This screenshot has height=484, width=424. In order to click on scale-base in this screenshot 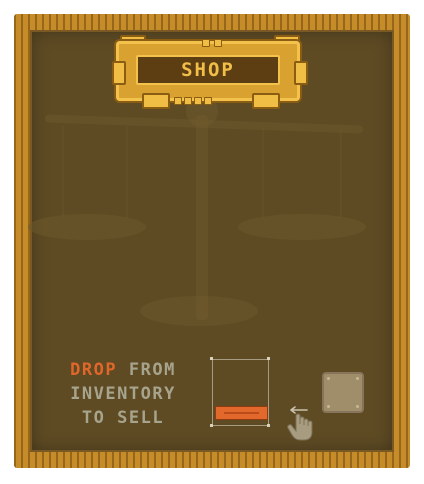, I will do `click(199, 311)`.